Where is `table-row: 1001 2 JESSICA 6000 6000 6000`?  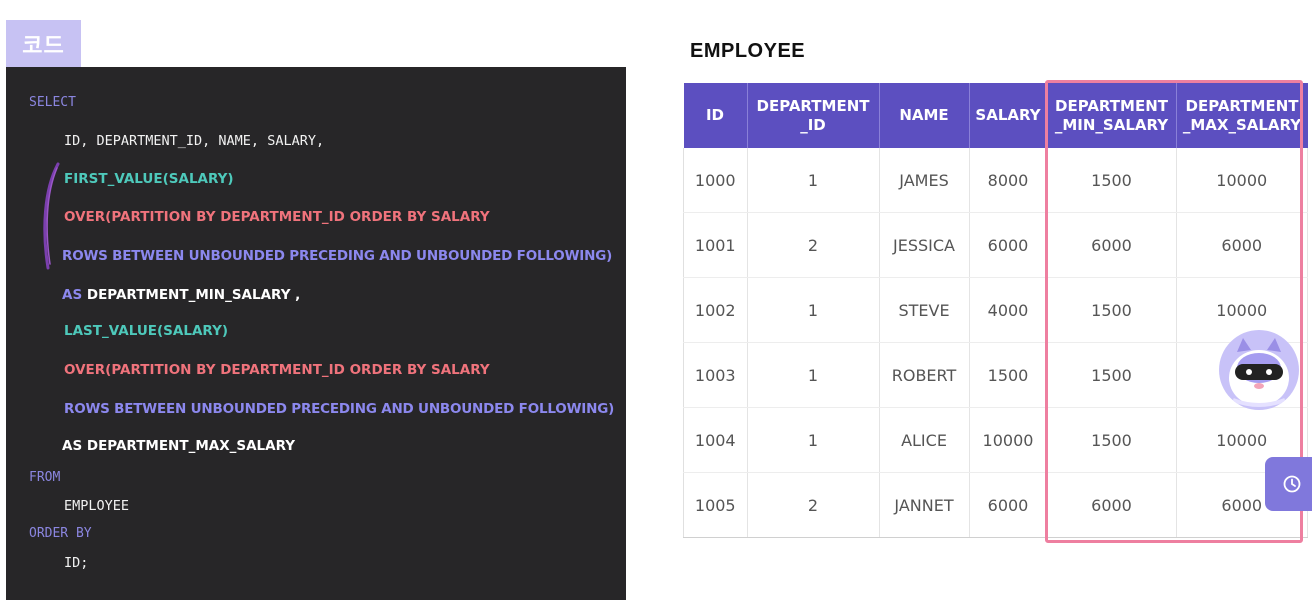
table-row: 1001 2 JESSICA 6000 6000 6000 is located at coordinates (995, 245).